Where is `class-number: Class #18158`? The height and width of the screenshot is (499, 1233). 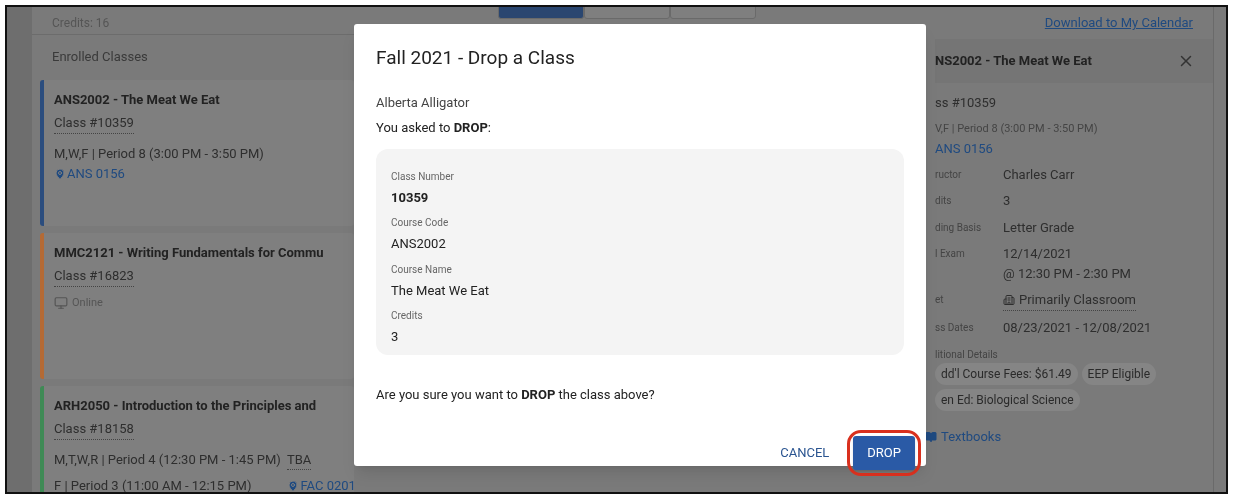 class-number: Class #18158 is located at coordinates (94, 429).